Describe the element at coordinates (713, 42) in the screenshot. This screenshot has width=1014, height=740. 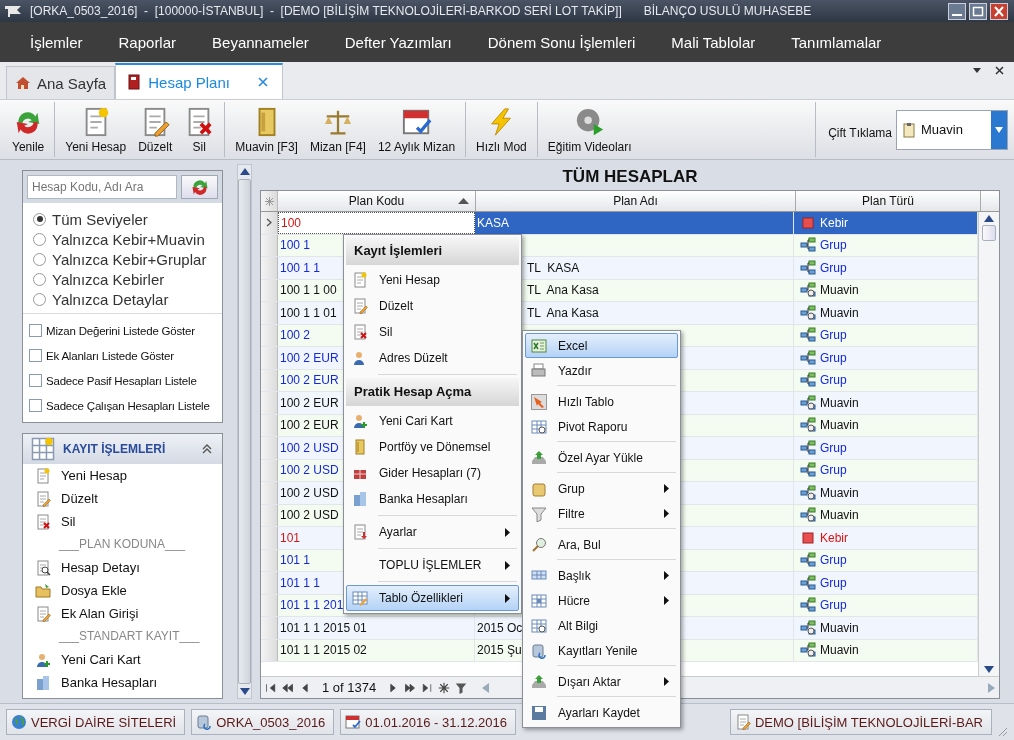
I see `menu-item: Mali Tablolar` at that location.